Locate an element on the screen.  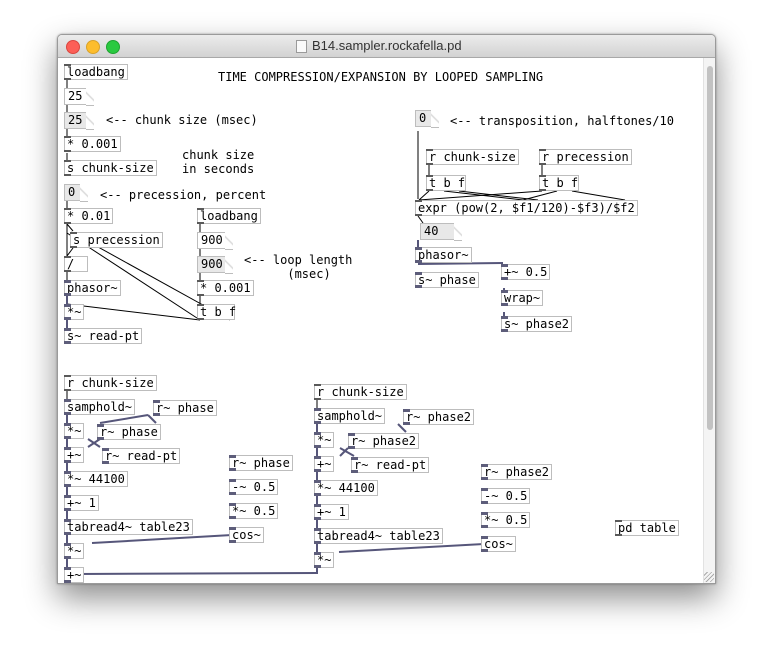
scrollbar-thumb is located at coordinates (710, 248).